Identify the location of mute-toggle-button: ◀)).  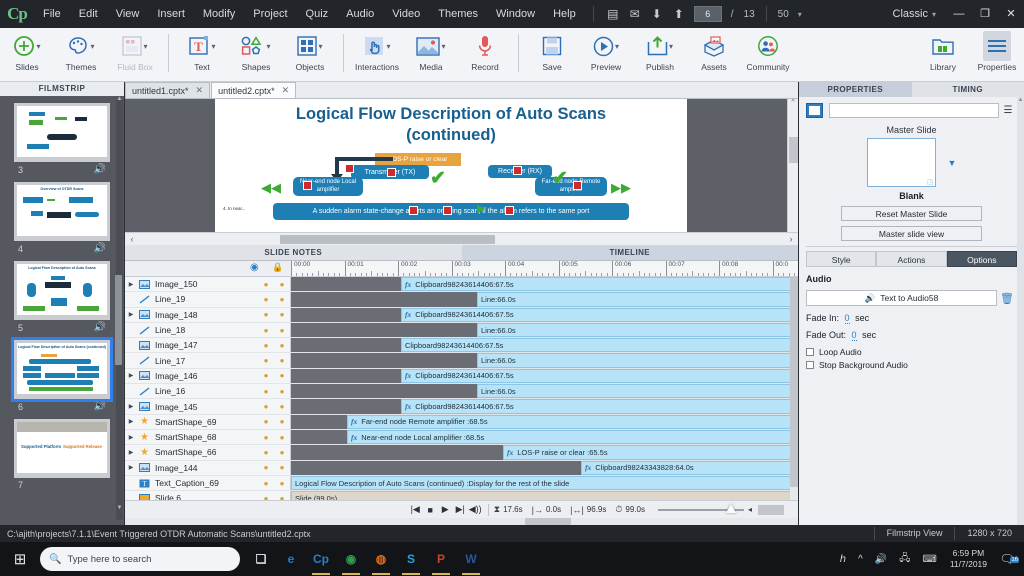
(475, 509).